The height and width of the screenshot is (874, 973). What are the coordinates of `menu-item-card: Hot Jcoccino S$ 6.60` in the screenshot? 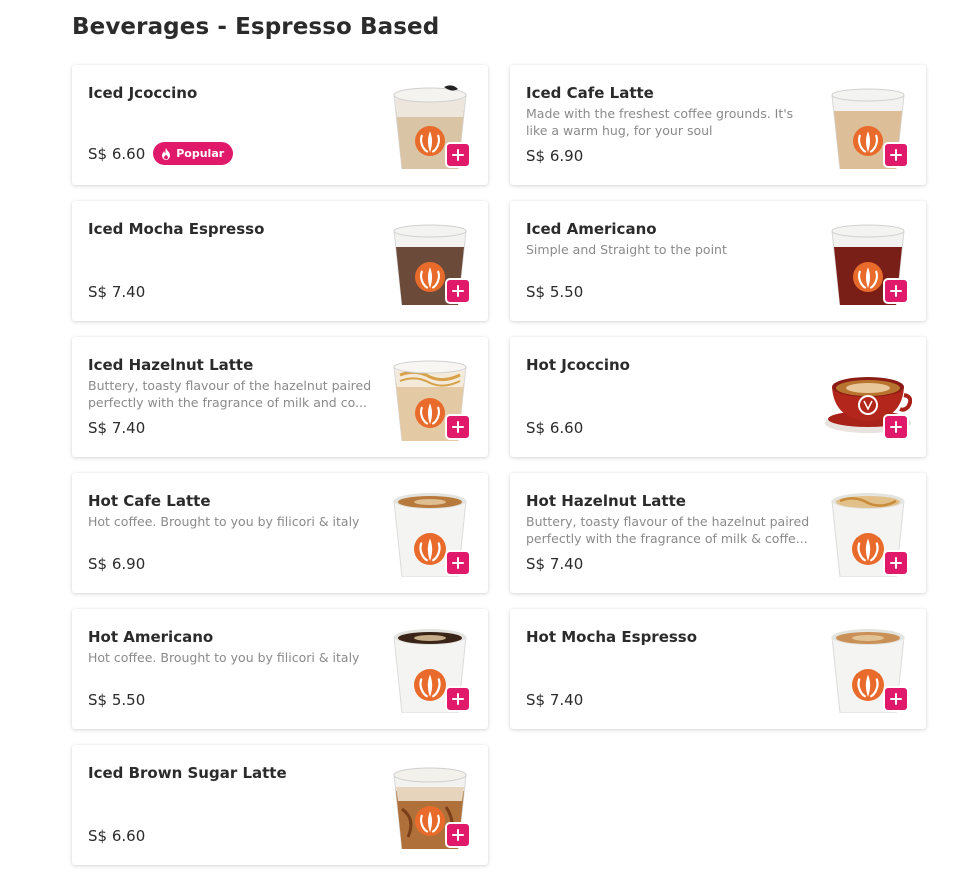 It's located at (718, 397).